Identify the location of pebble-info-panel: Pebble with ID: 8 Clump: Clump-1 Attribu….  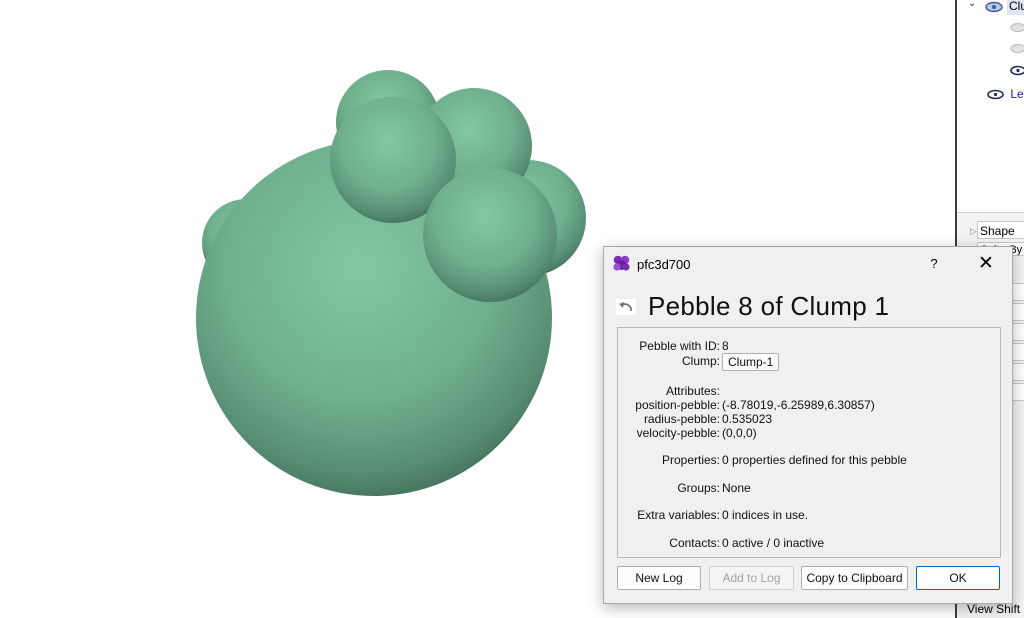
(809, 442).